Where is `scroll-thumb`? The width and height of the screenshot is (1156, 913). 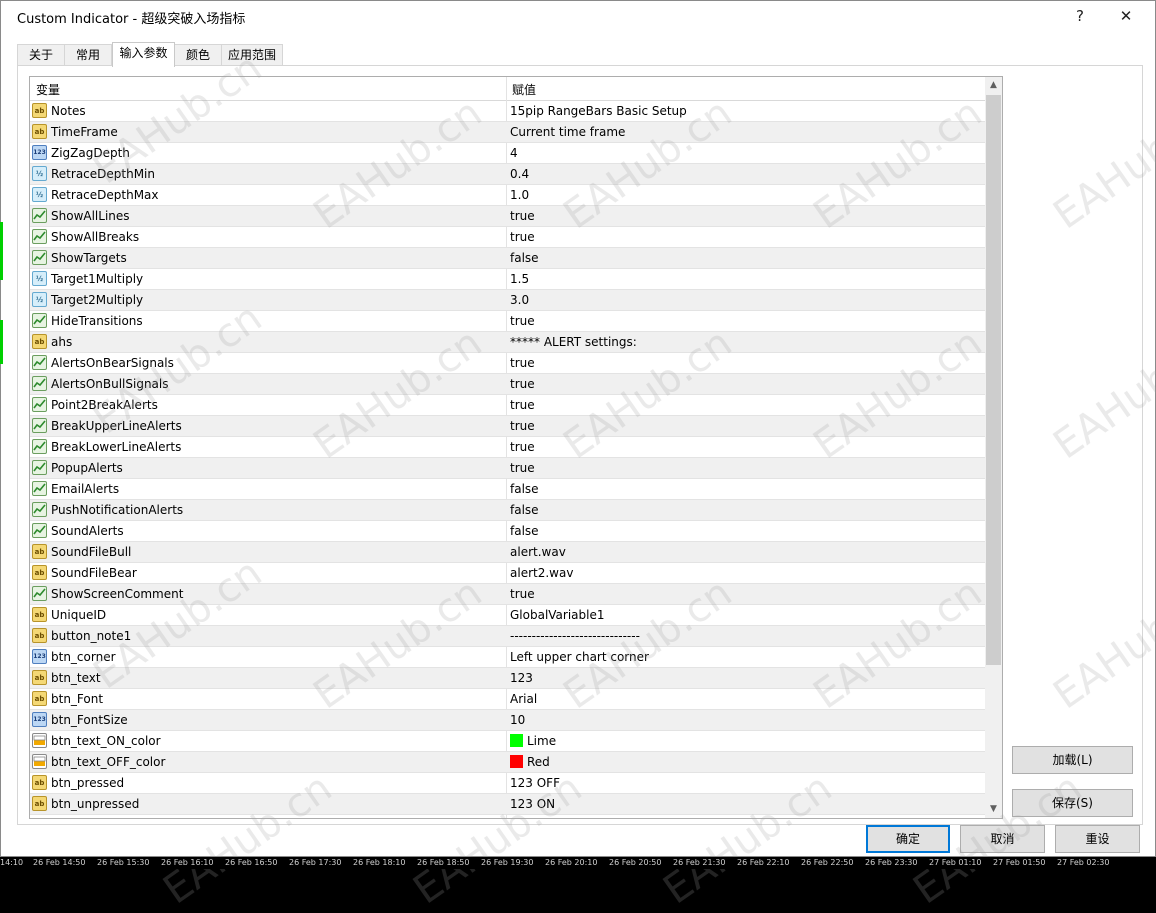
scroll-thumb is located at coordinates (993, 380).